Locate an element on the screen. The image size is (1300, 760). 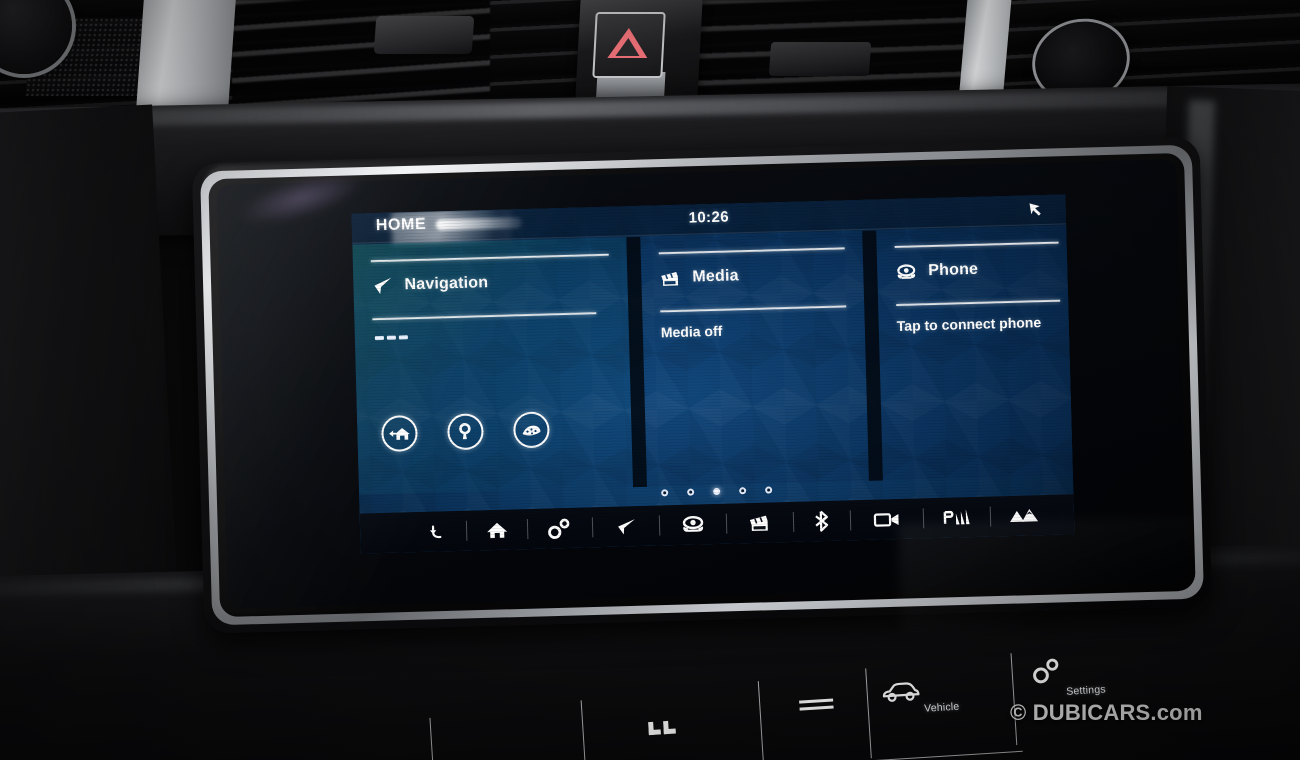
navigation-arrow-icon is located at coordinates (382, 286).